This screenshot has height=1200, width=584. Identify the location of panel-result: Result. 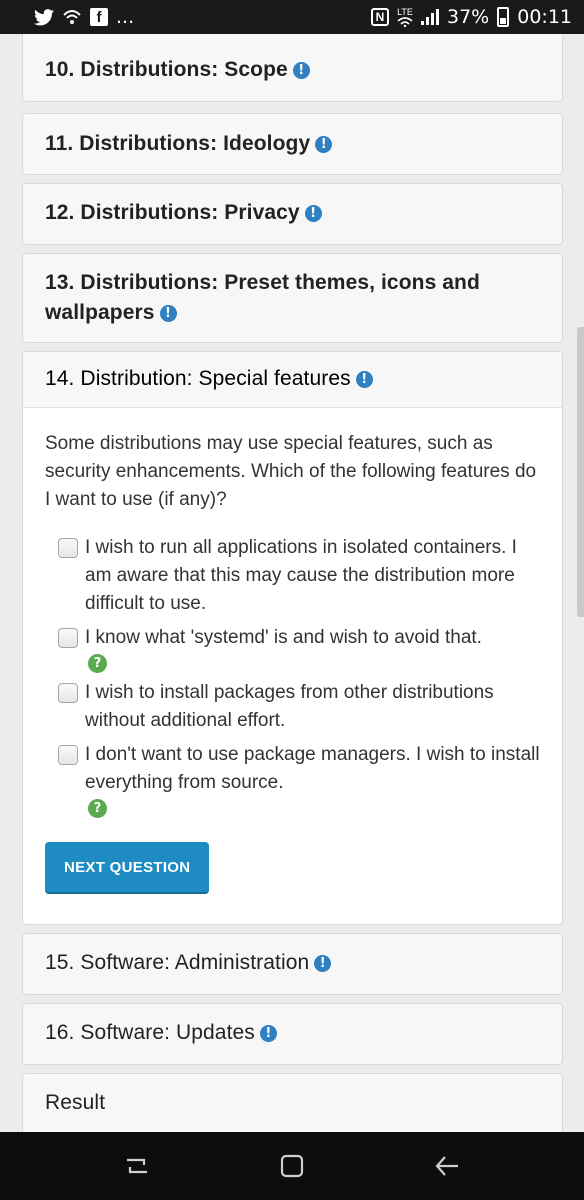
(292, 1102).